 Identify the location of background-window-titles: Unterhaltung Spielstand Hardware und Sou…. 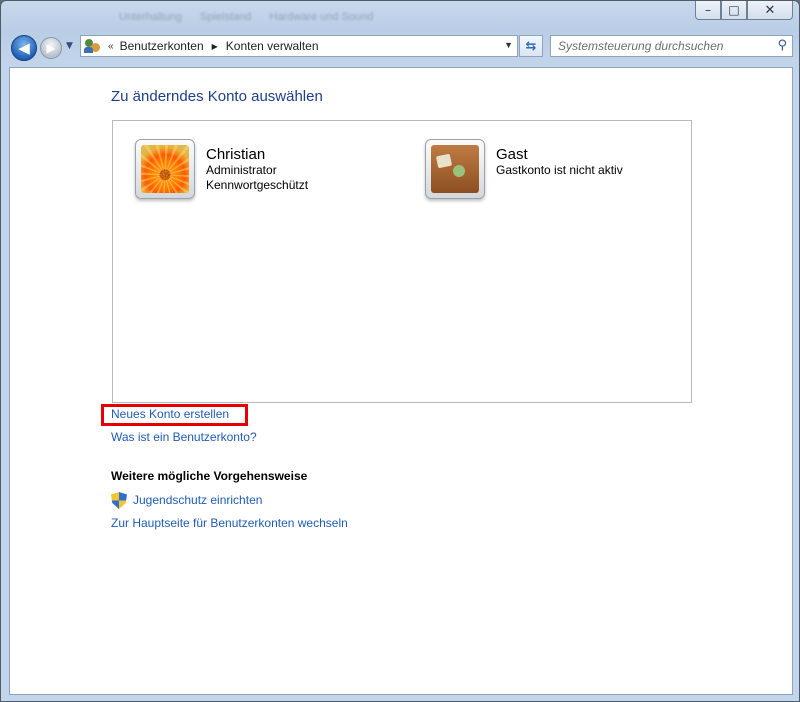
(246, 19).